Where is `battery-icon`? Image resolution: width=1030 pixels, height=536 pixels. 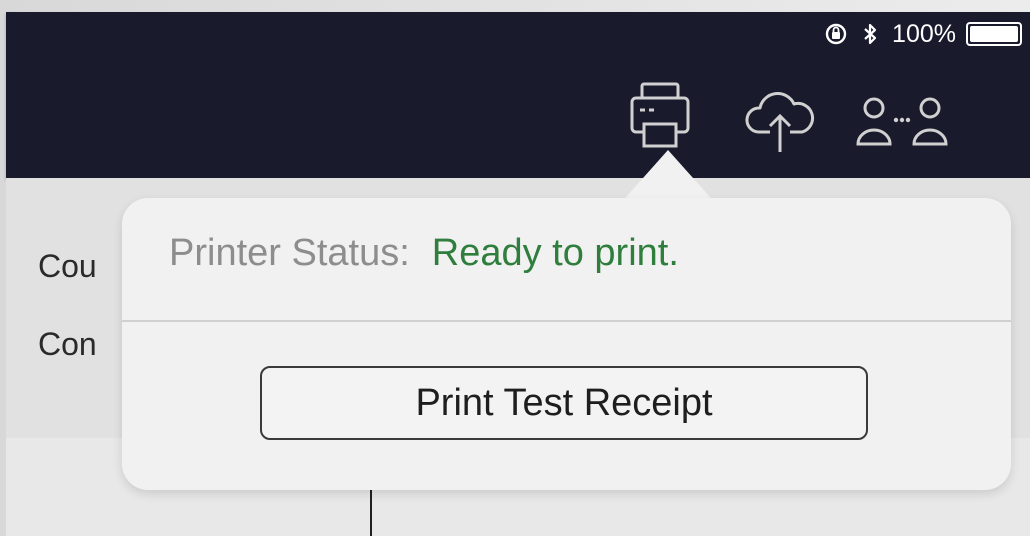 battery-icon is located at coordinates (996, 34).